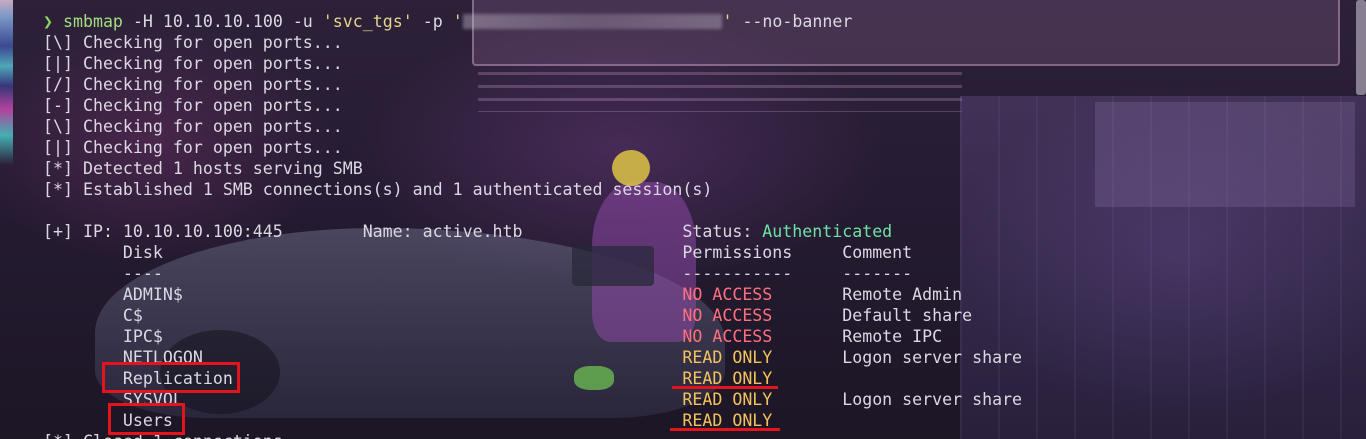  I want to click on shares-header-row: Disk Permissions Comment, so click(693, 252).